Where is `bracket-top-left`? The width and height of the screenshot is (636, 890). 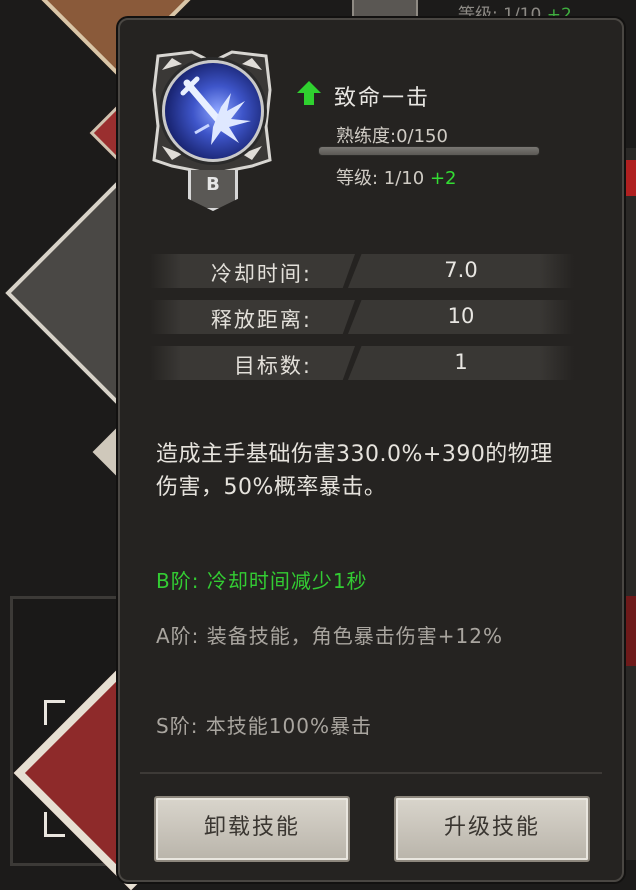
bracket-top-left is located at coordinates (54, 712).